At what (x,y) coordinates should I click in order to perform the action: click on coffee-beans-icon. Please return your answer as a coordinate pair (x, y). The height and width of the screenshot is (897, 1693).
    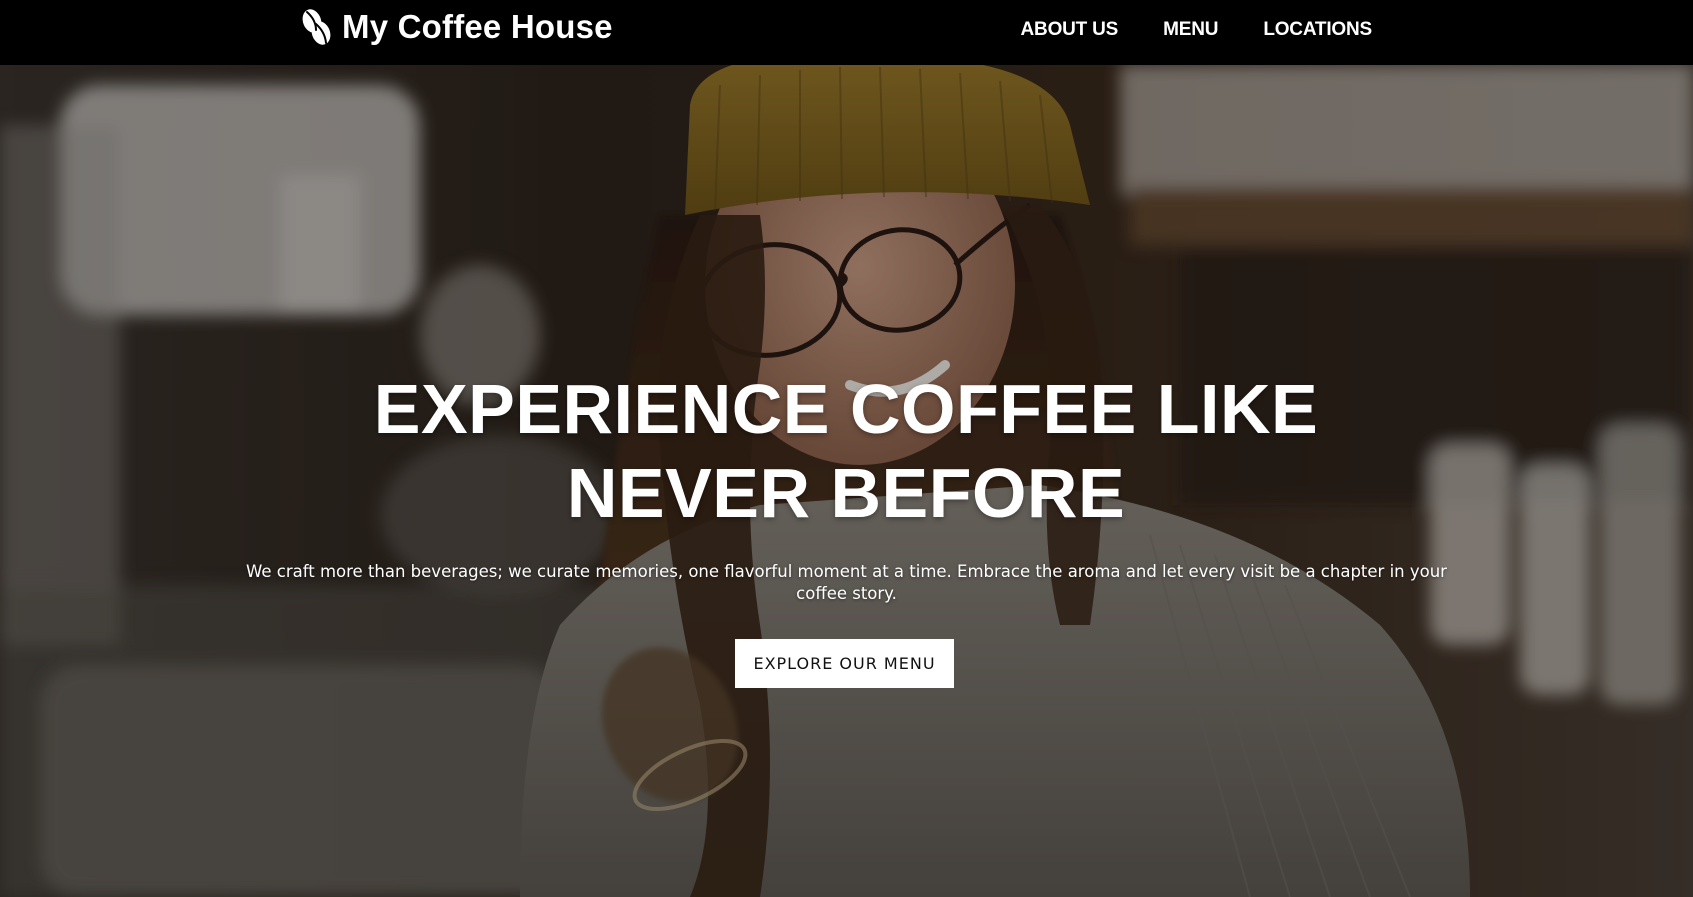
    Looking at the image, I should click on (317, 27).